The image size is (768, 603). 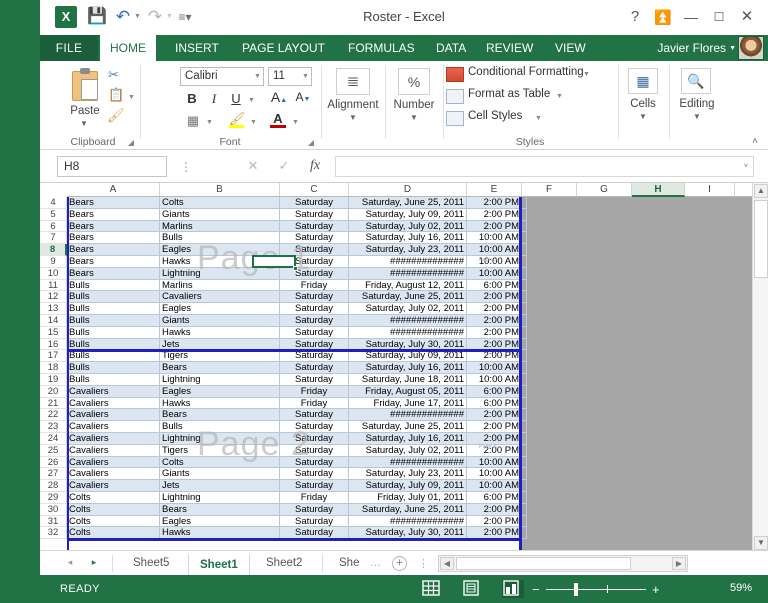 What do you see at coordinates (314, 332) in the screenshot?
I see `cell-C15: Saturday` at bounding box center [314, 332].